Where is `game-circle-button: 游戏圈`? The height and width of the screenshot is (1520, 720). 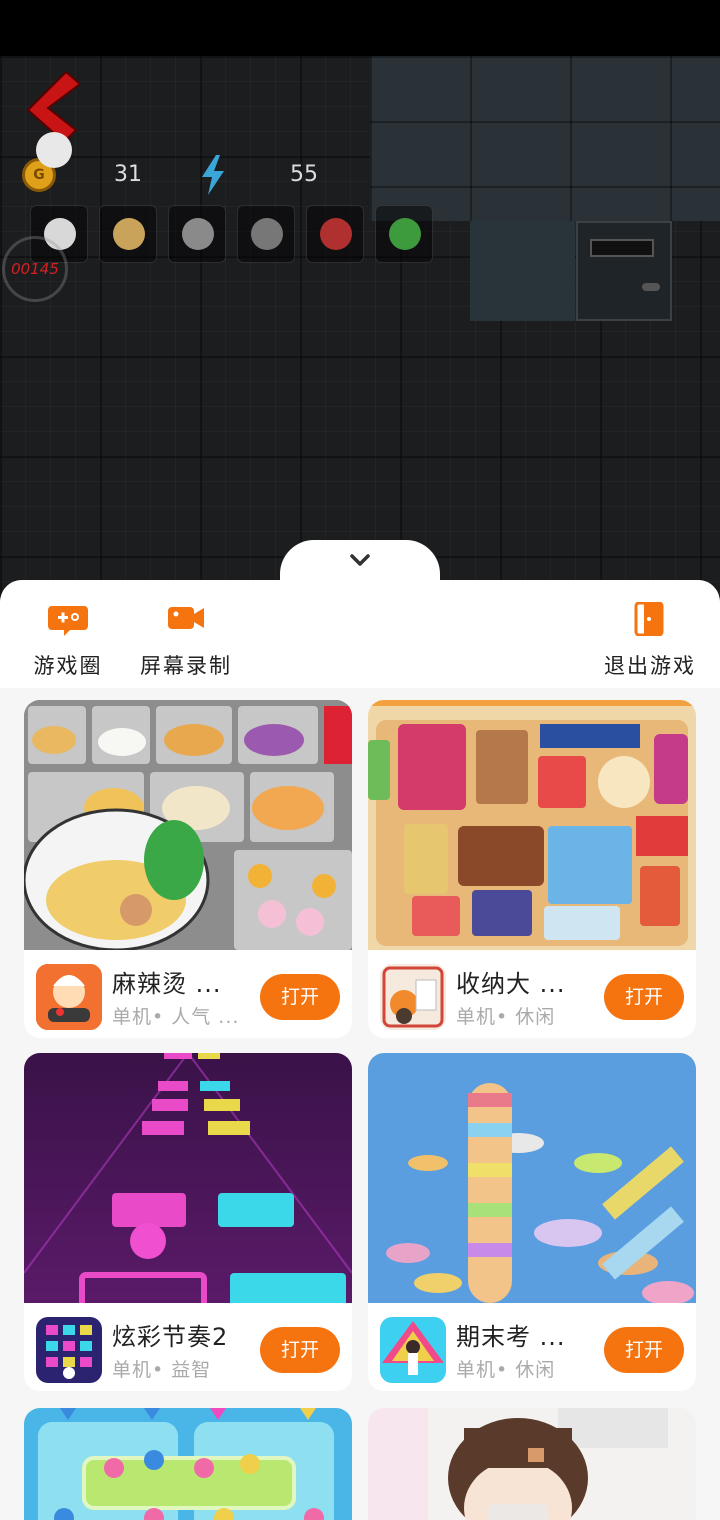
game-circle-button: 游戏圈 is located at coordinates (68, 641).